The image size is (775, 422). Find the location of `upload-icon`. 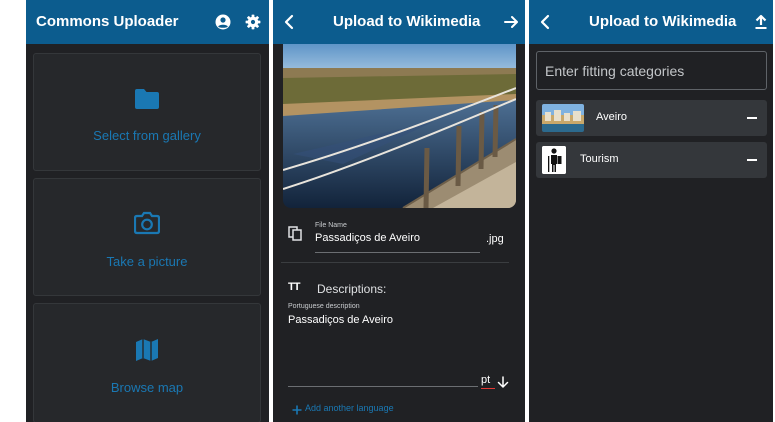

upload-icon is located at coordinates (761, 22).